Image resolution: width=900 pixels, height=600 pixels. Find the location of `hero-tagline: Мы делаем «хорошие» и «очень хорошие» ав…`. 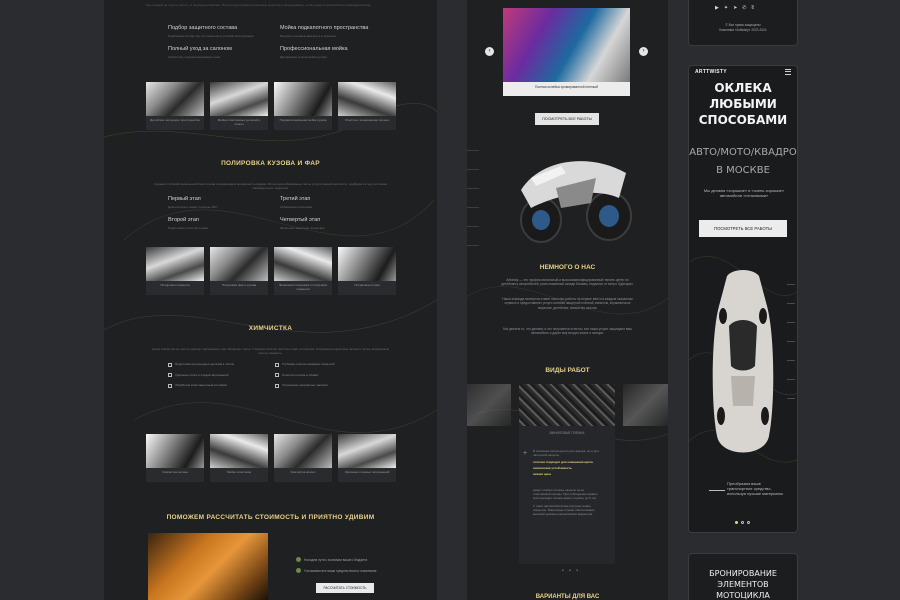

hero-tagline: Мы делаем «хорошие» и «очень хорошие» ав… is located at coordinates (744, 193).